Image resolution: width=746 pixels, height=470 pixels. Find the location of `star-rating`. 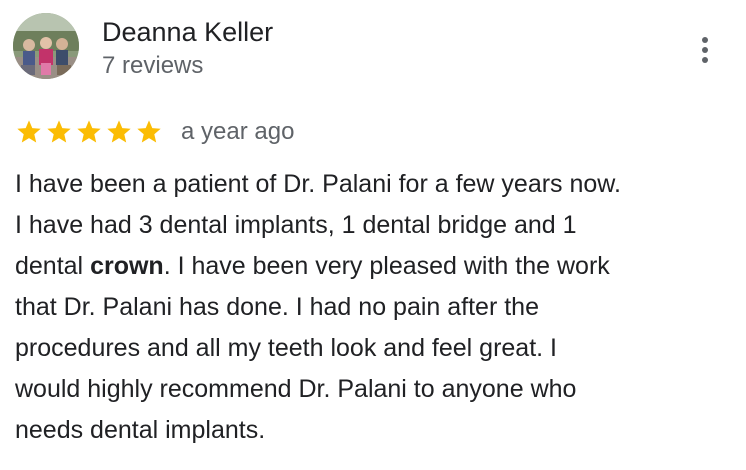

star-rating is located at coordinates (89, 132).